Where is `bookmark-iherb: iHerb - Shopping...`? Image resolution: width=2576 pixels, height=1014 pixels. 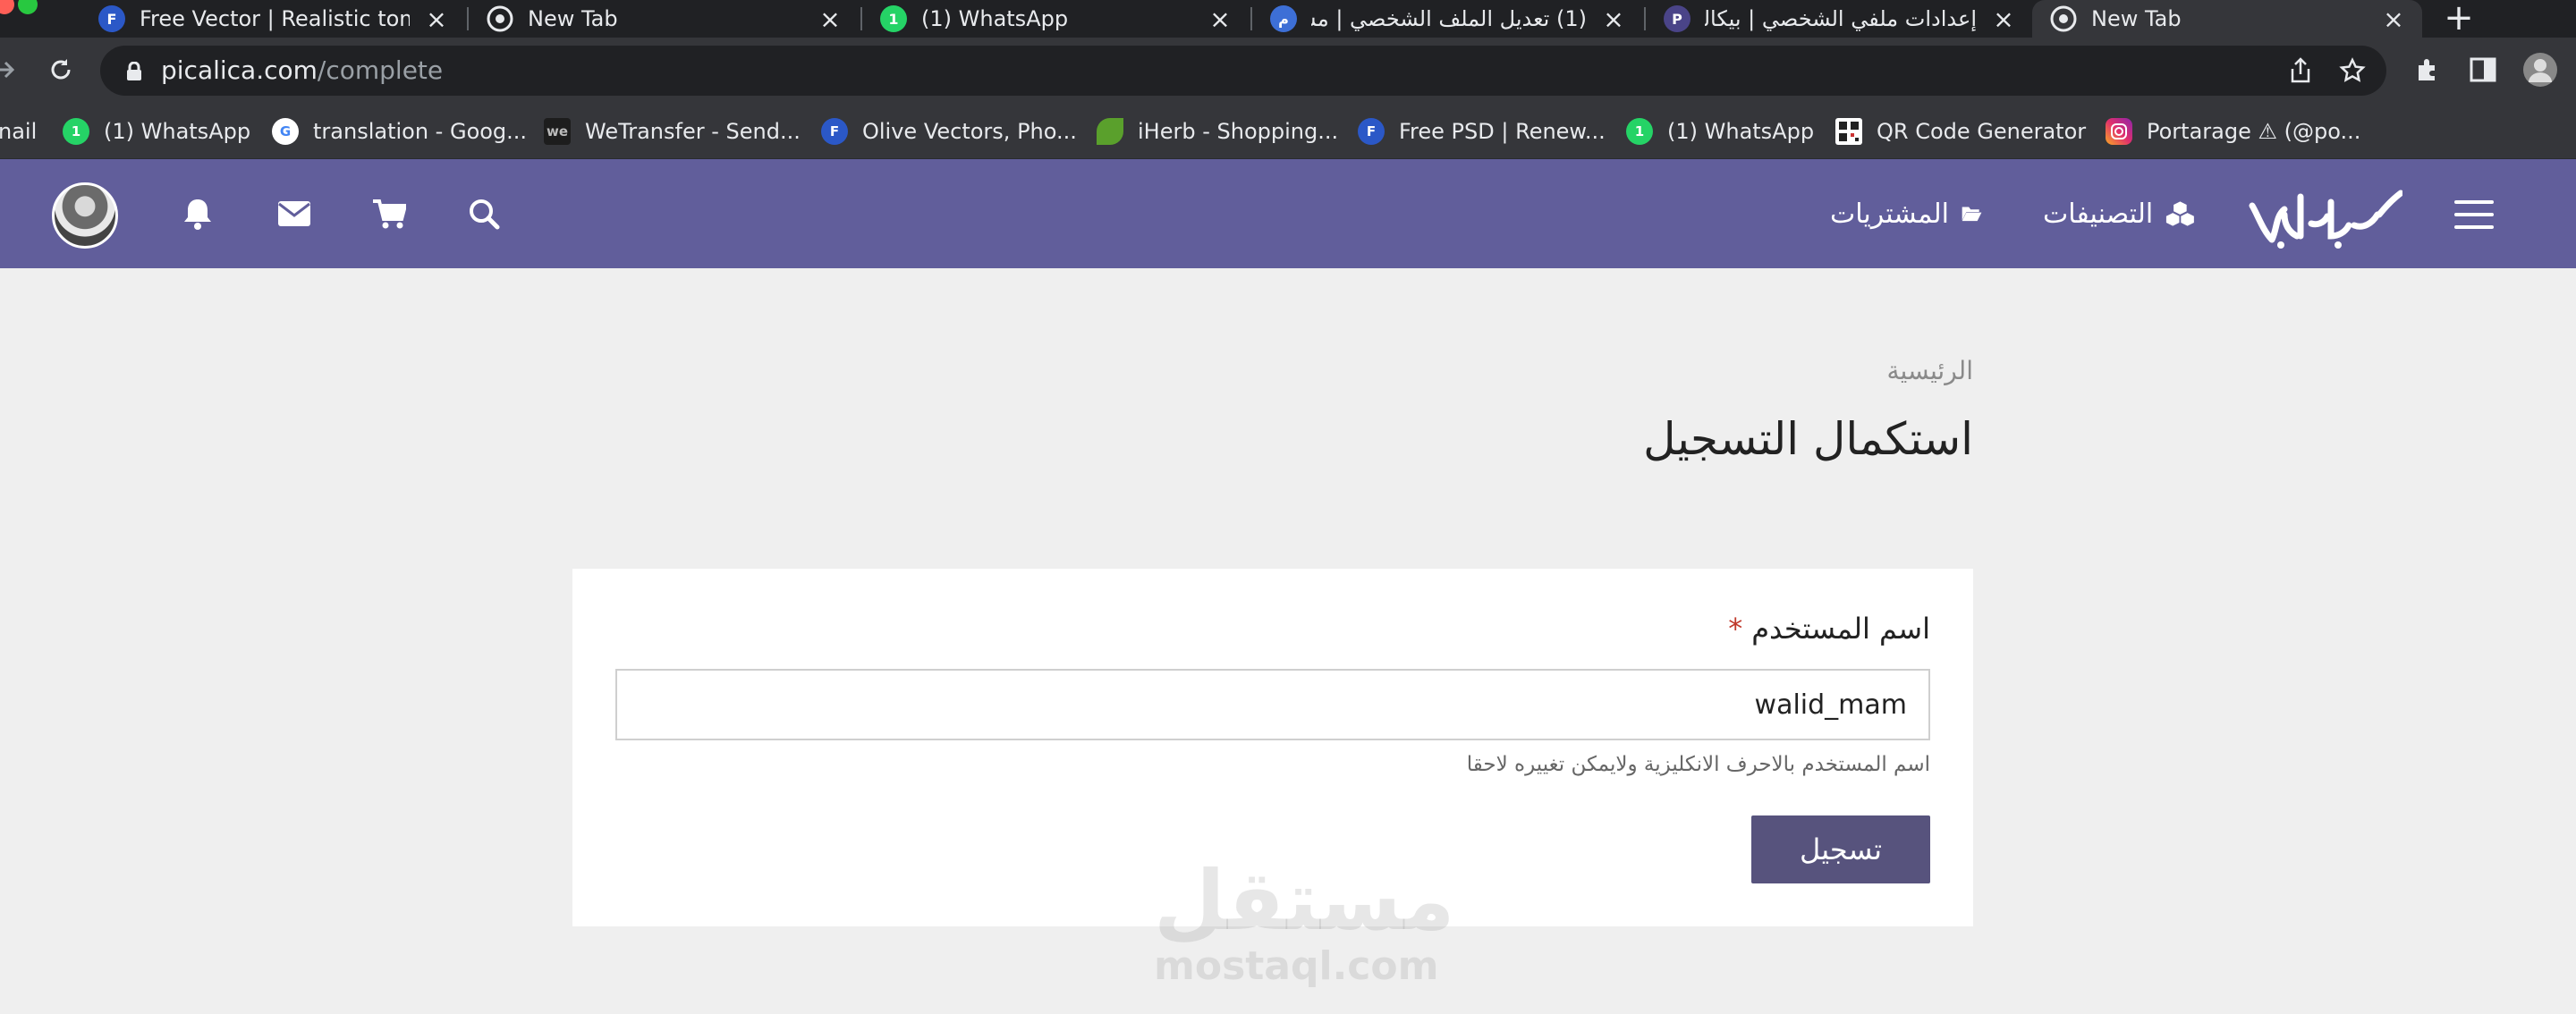
bookmark-iherb: iHerb - Shopping... is located at coordinates (1217, 131).